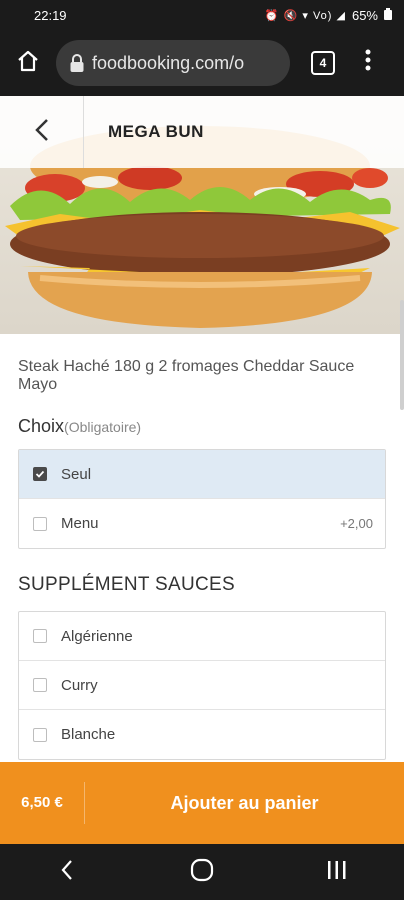 The width and height of the screenshot is (404, 900). What do you see at coordinates (41, 426) in the screenshot?
I see `choix-title: Choix` at bounding box center [41, 426].